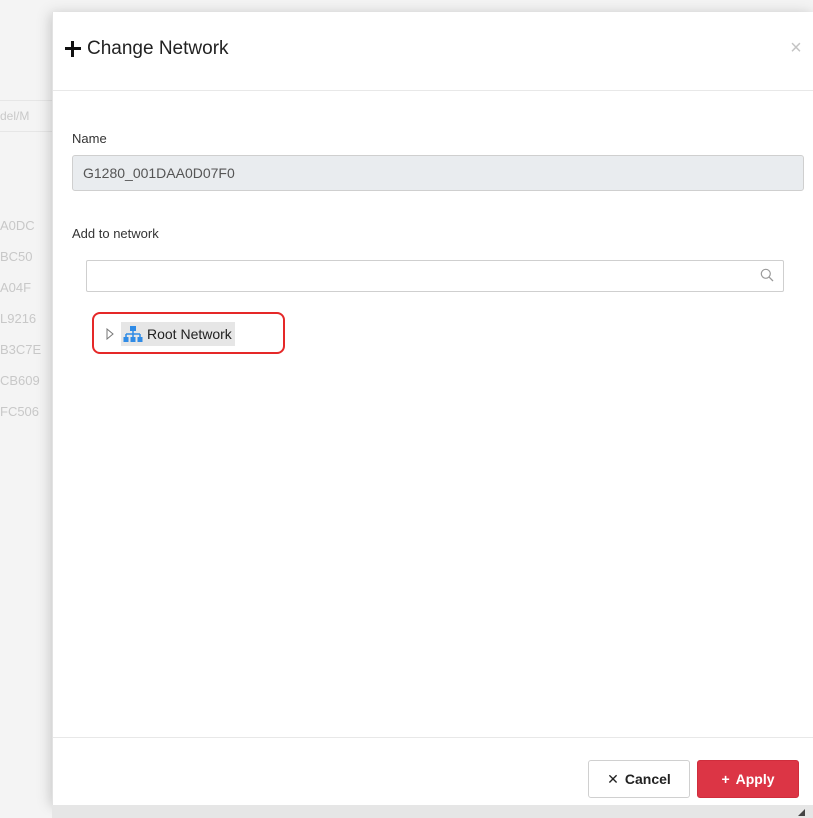 The image size is (813, 818). I want to click on bottom-scrollbar, so click(432, 811).